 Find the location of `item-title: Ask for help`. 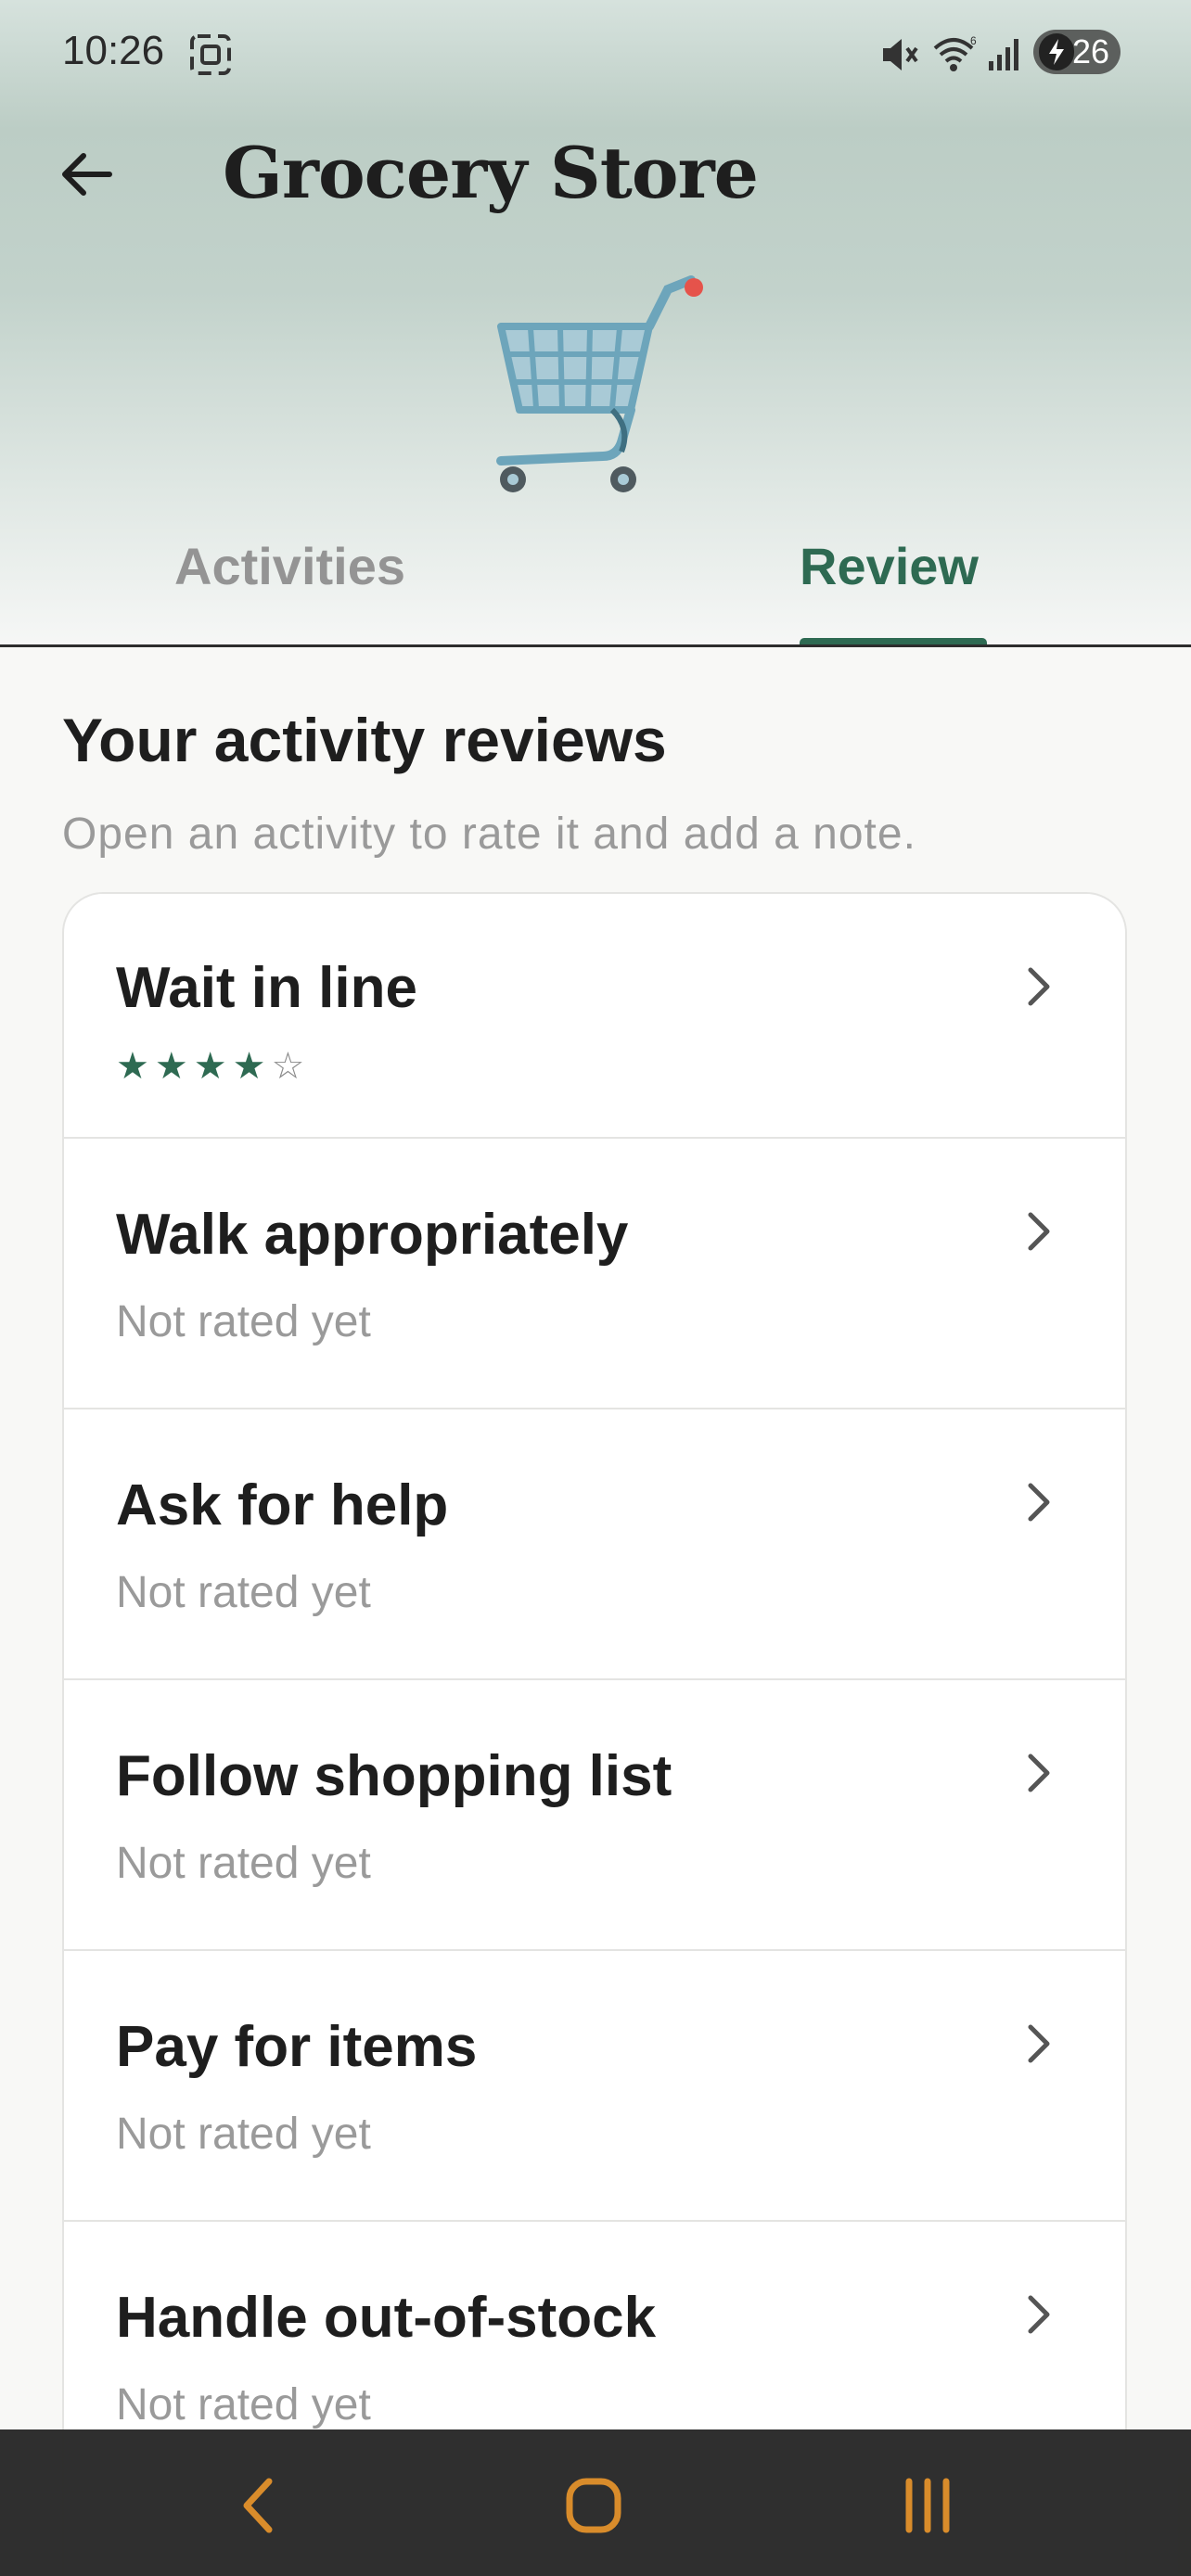

item-title: Ask for help is located at coordinates (283, 1505).